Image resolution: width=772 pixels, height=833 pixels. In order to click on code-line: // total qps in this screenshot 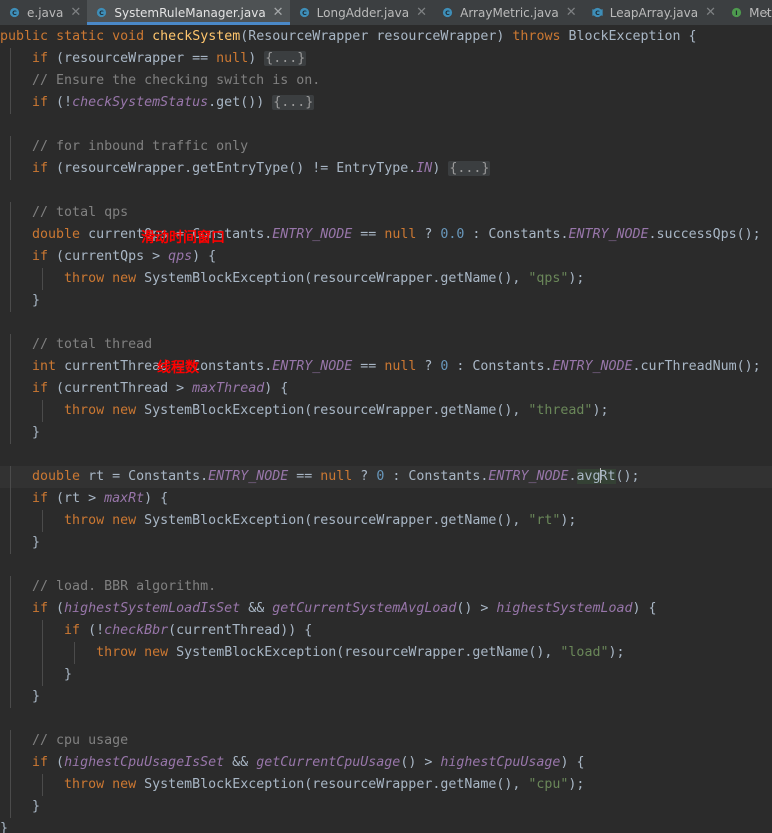, I will do `click(386, 213)`.